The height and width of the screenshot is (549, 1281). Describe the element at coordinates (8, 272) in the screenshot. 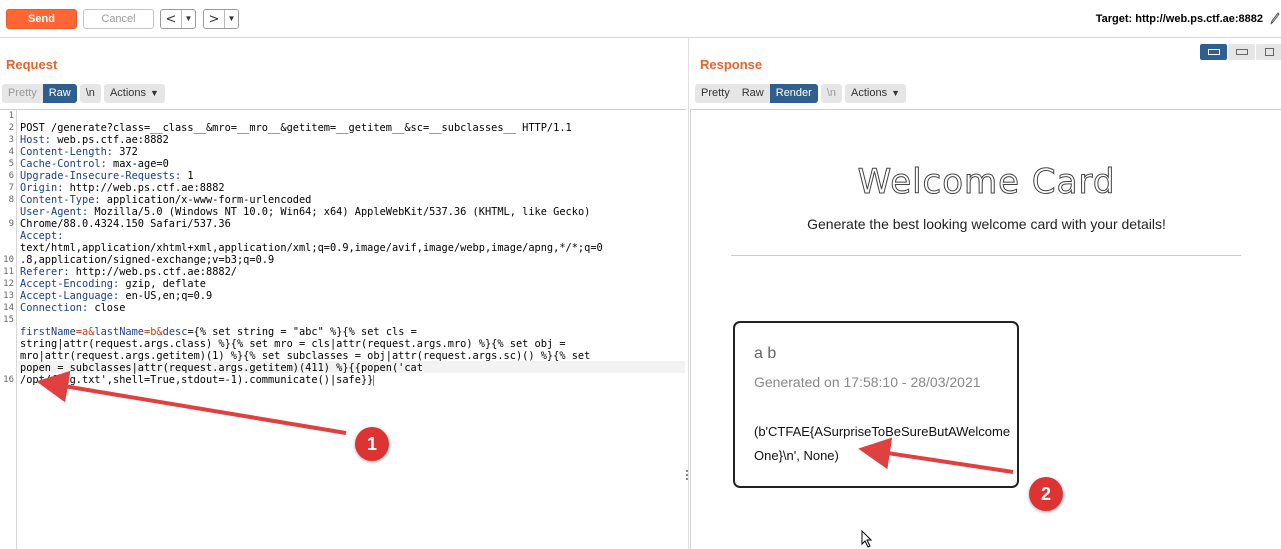

I see `line-number: 11` at that location.